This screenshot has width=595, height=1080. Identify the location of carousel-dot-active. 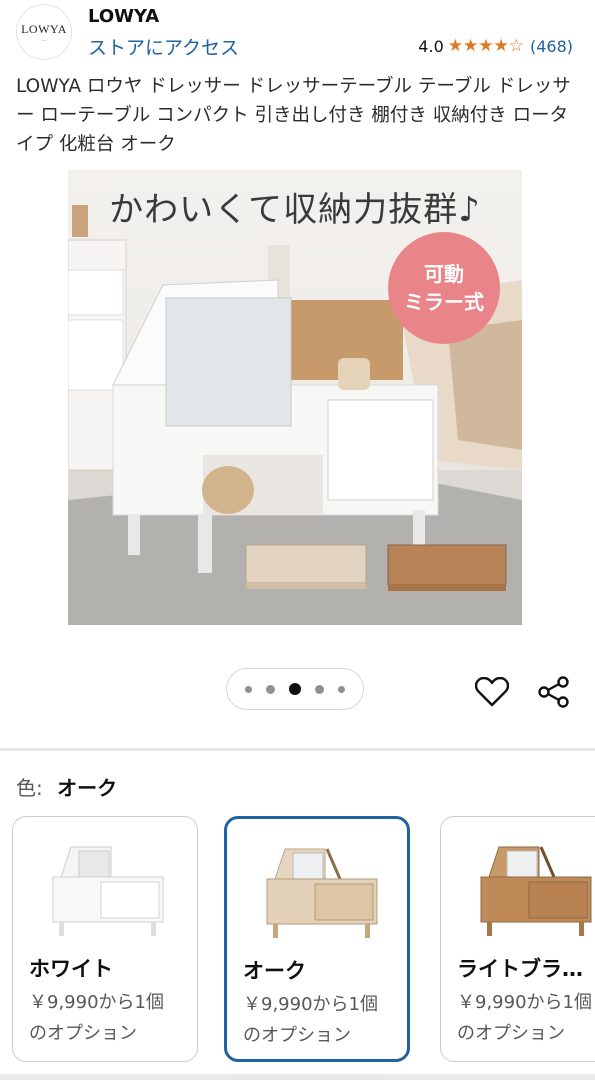
(295, 689).